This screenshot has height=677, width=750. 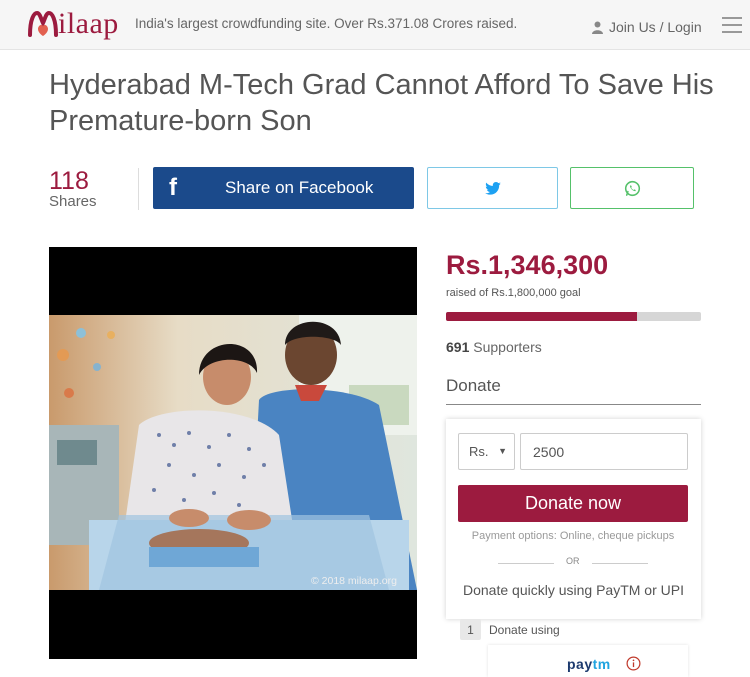 I want to click on whatsapp-icon, so click(x=632, y=188).